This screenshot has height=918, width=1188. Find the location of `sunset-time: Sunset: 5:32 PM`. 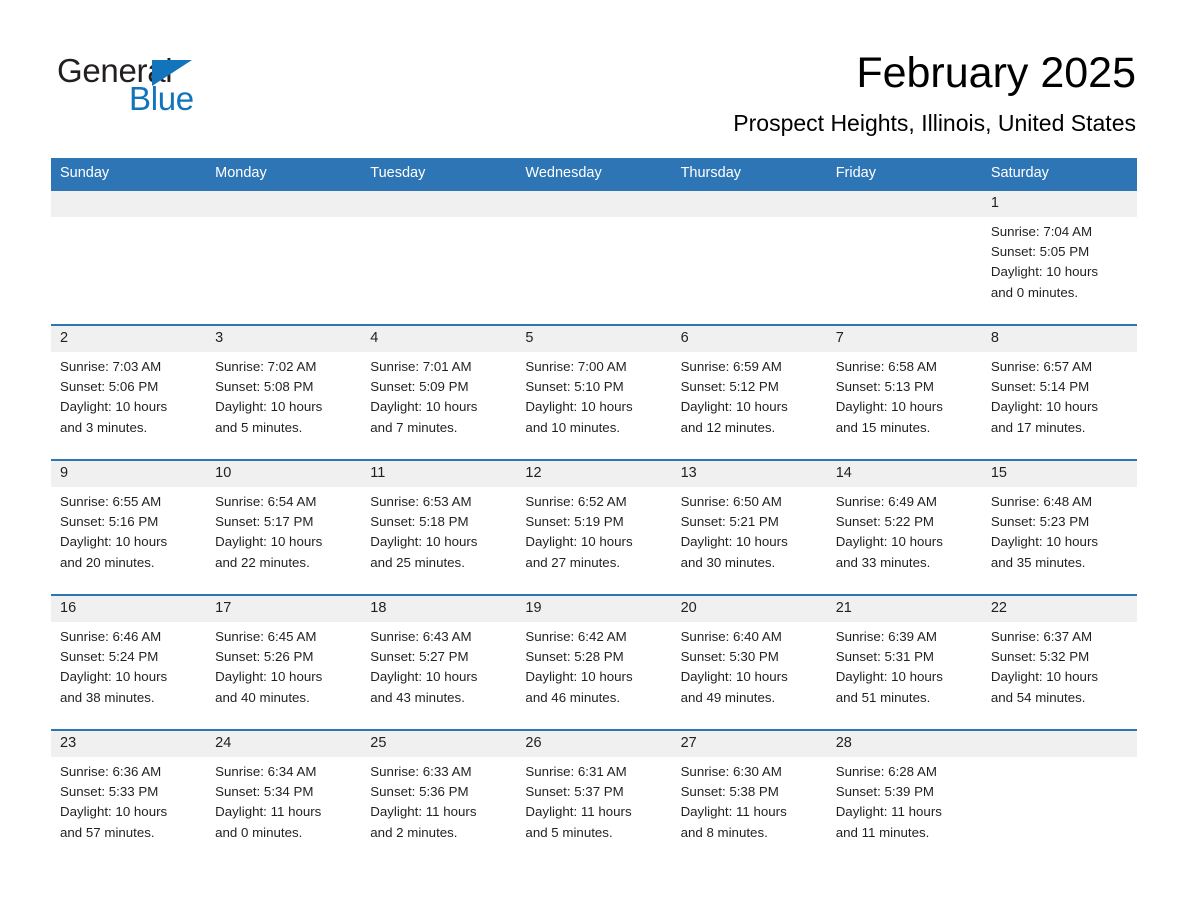

sunset-time: Sunset: 5:32 PM is located at coordinates (1040, 657).